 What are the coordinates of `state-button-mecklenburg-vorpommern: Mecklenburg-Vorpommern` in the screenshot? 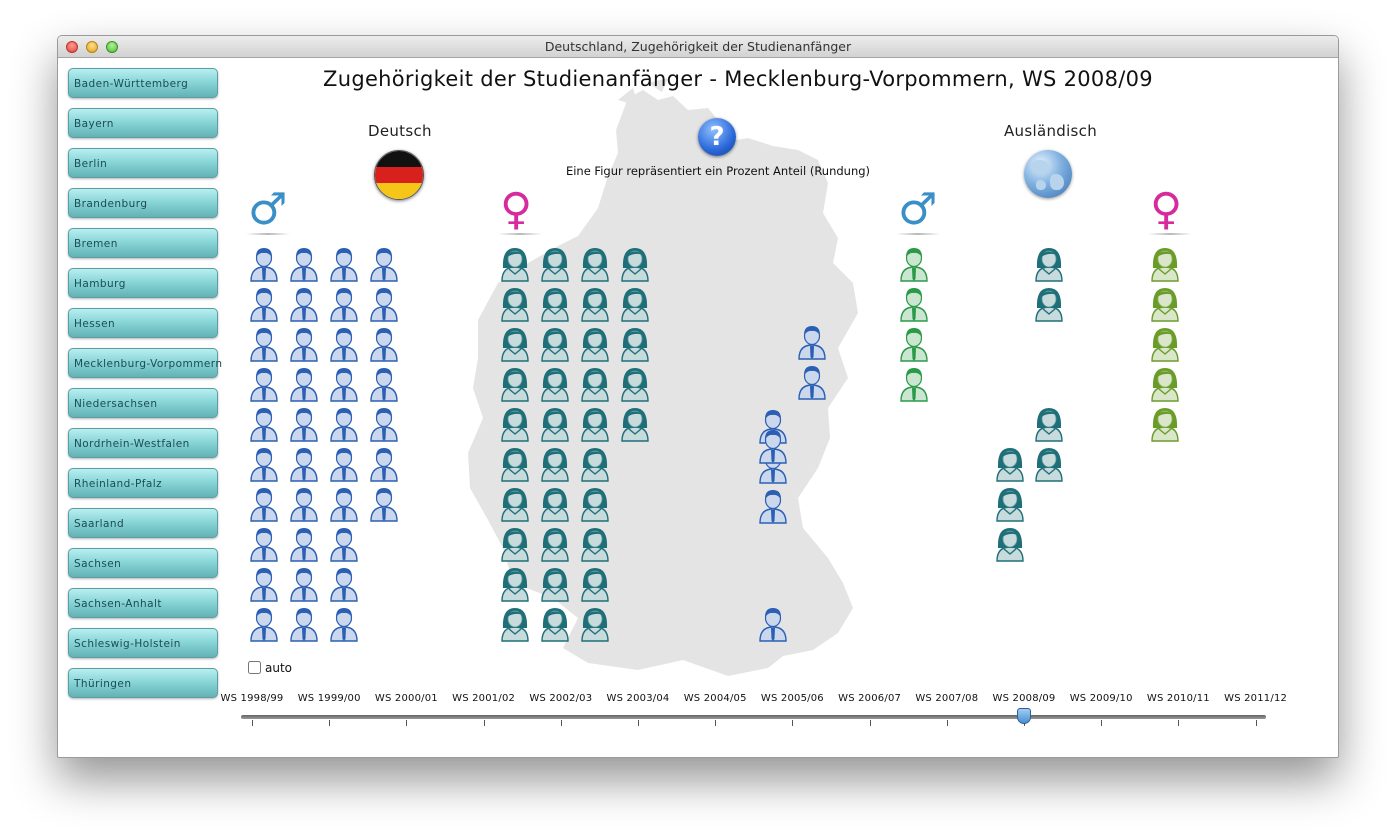 It's located at (145, 363).